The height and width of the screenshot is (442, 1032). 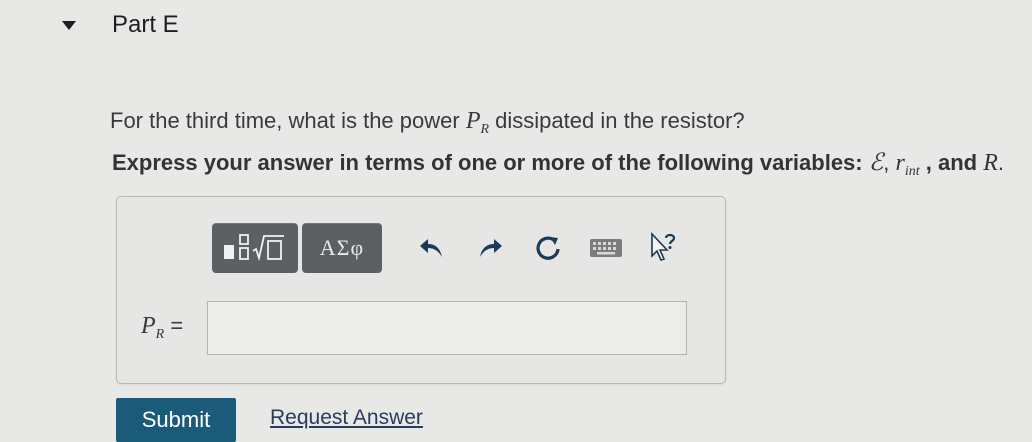 What do you see at coordinates (342, 248) in the screenshot?
I see `greek-symbols-button: ΑΣφ` at bounding box center [342, 248].